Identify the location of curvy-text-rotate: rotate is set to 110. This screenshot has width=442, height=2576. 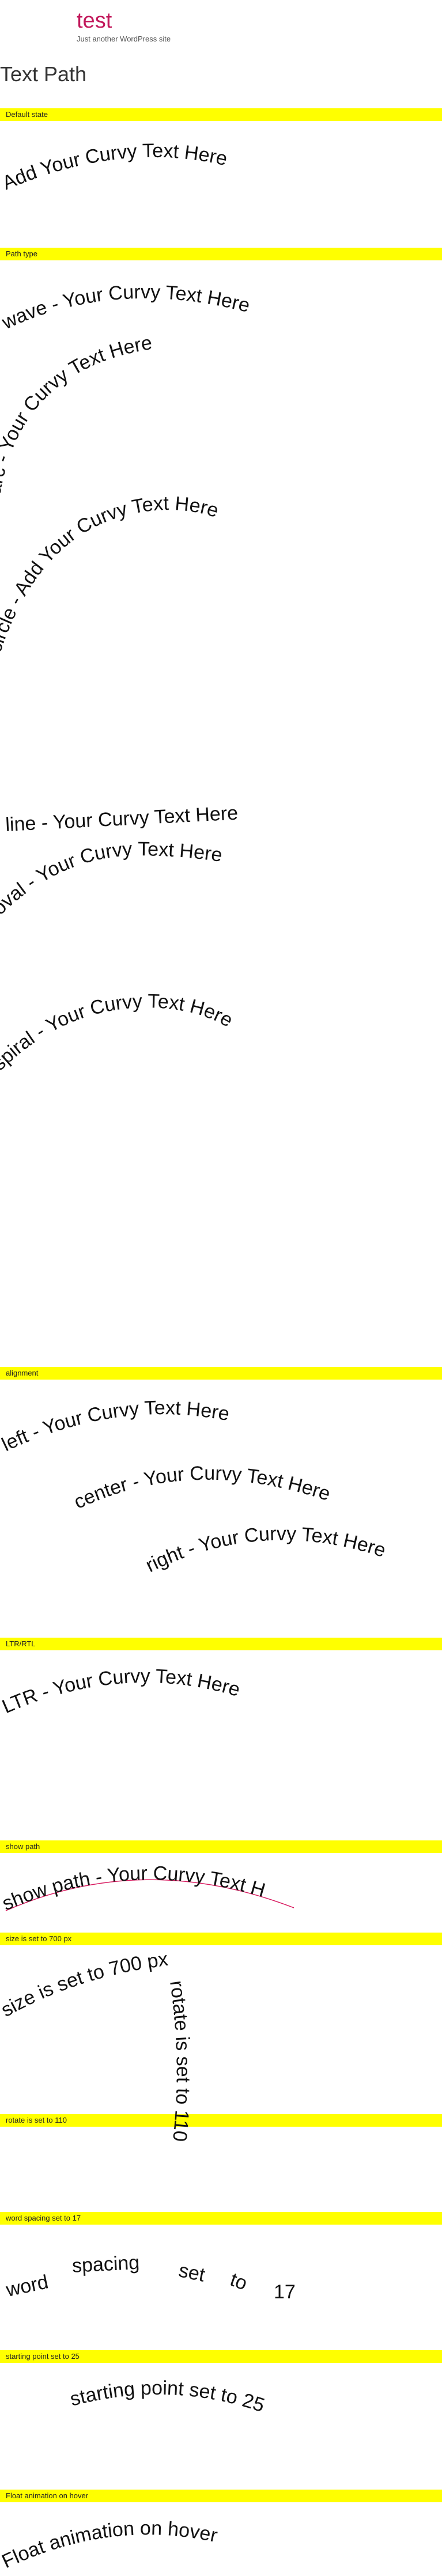
(179, 2061).